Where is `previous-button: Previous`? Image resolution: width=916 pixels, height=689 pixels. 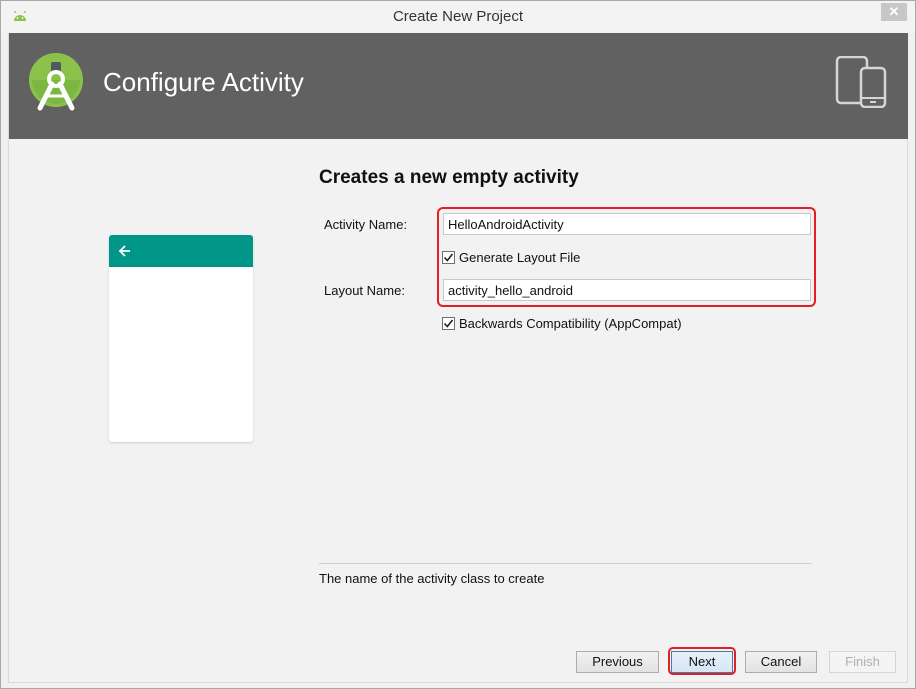
previous-button: Previous is located at coordinates (617, 662).